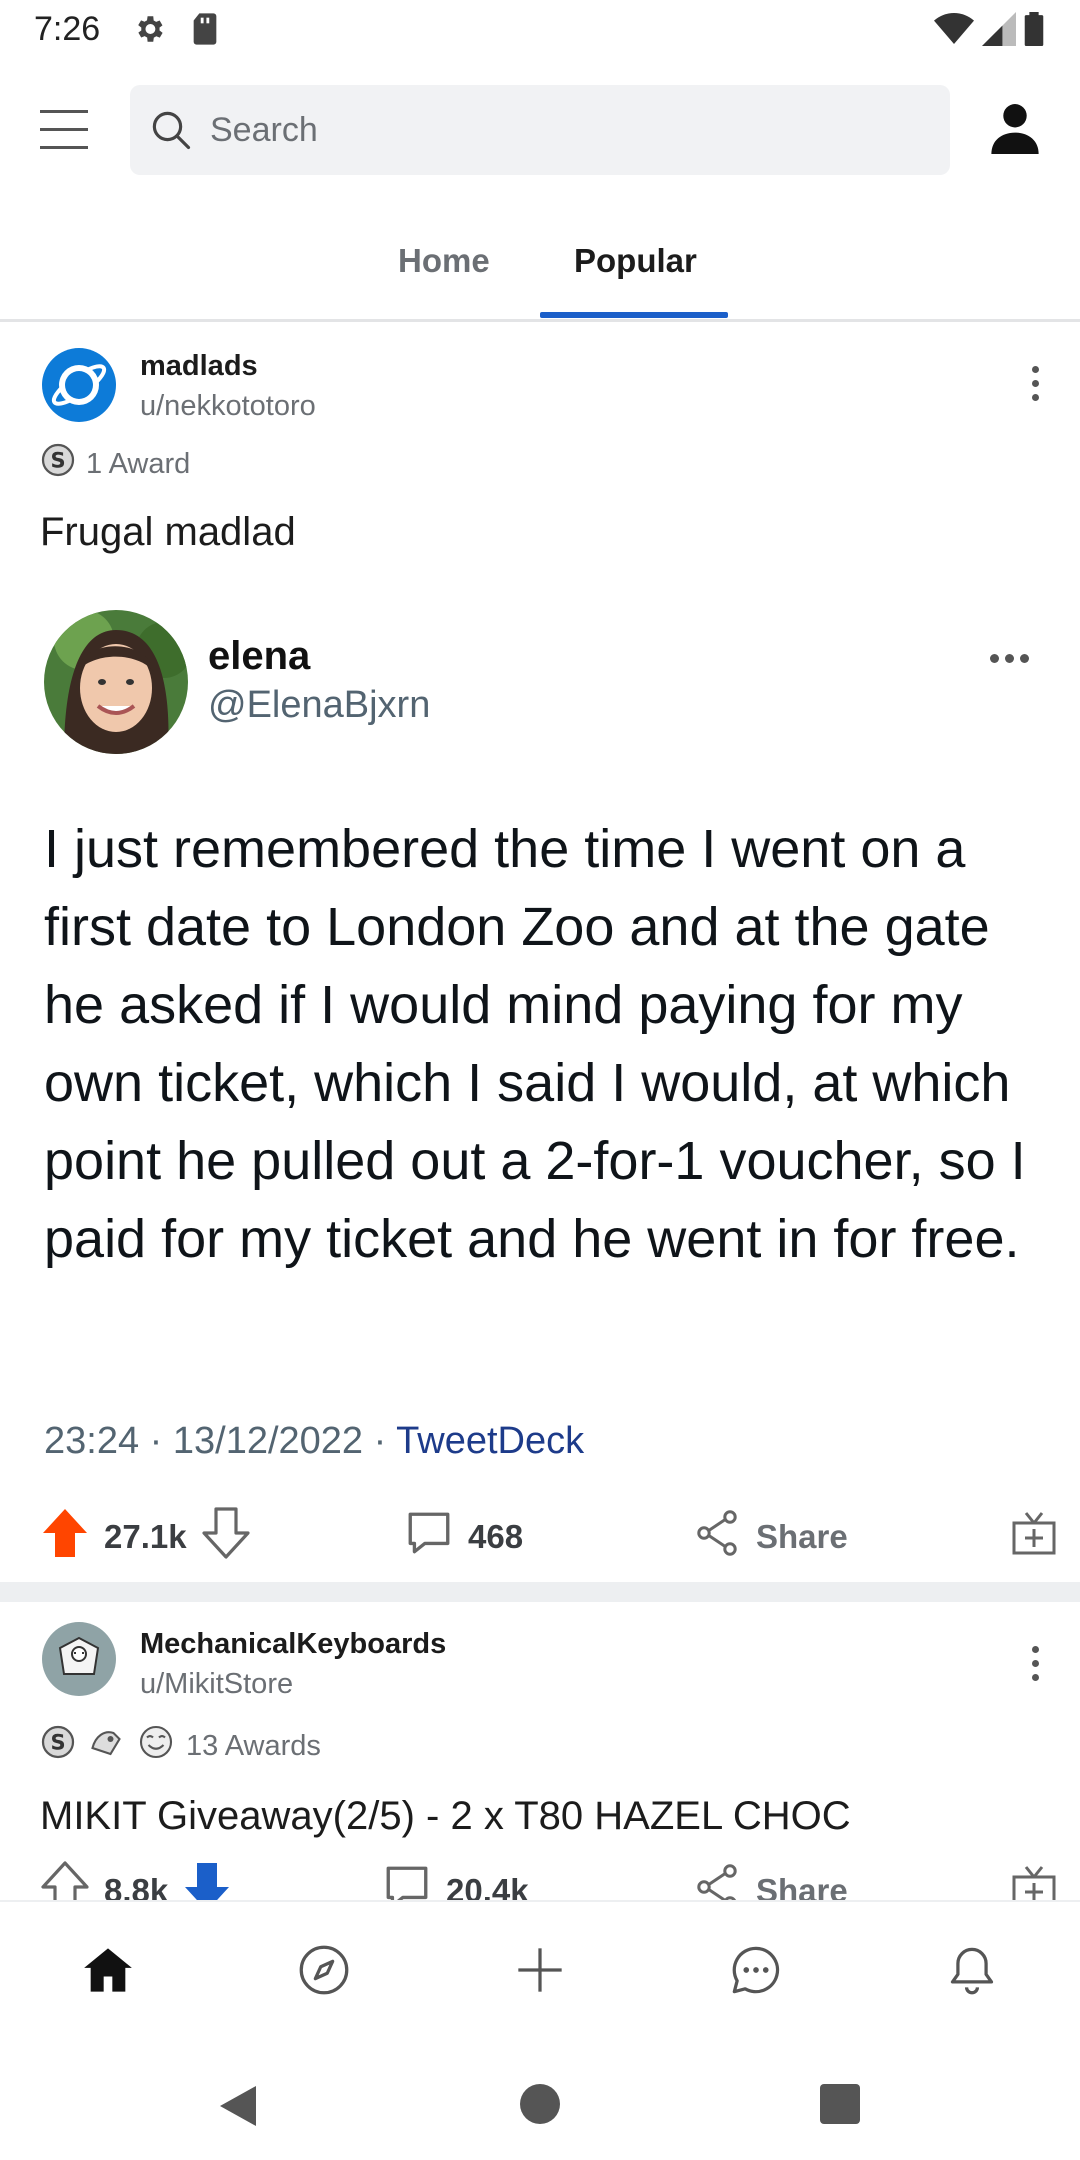 Image resolution: width=1080 pixels, height=2160 pixels. I want to click on search-placeholder: Search, so click(264, 130).